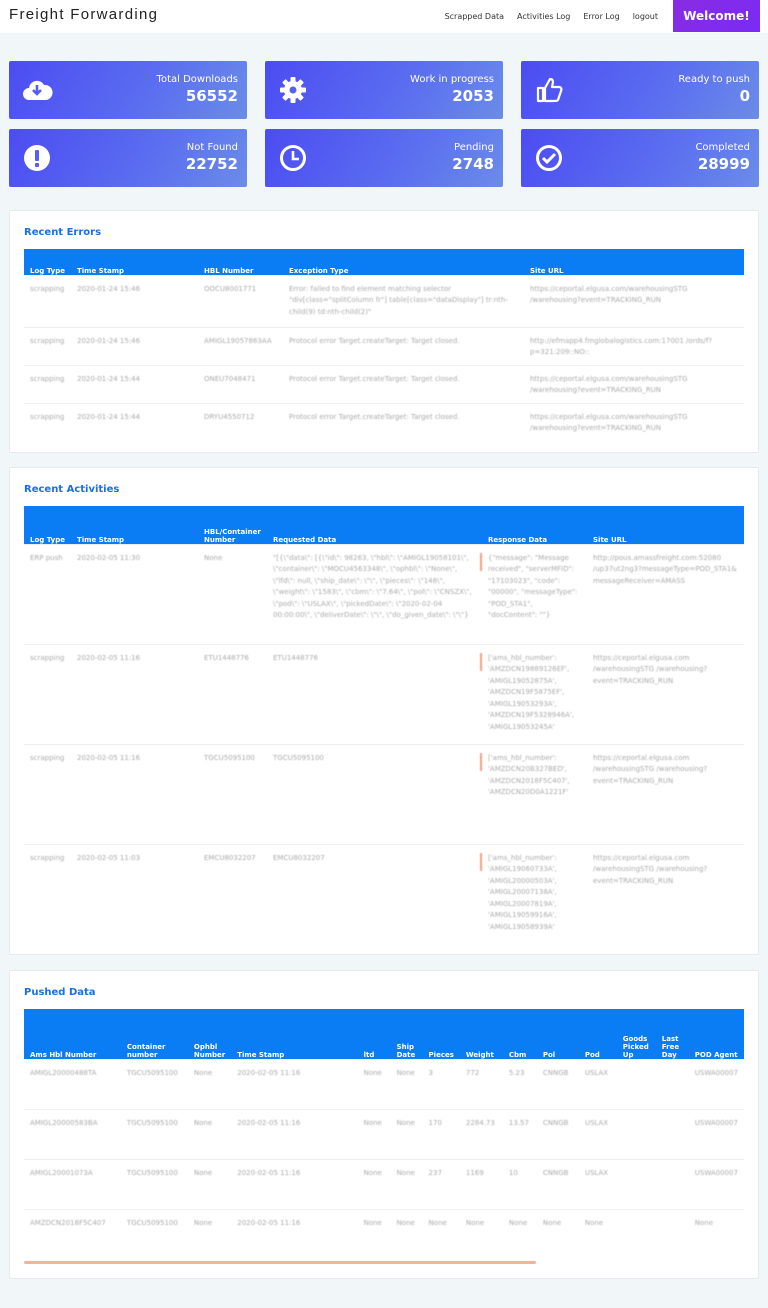  What do you see at coordinates (280, 1262) in the screenshot?
I see `horizontal-scrollbar` at bounding box center [280, 1262].